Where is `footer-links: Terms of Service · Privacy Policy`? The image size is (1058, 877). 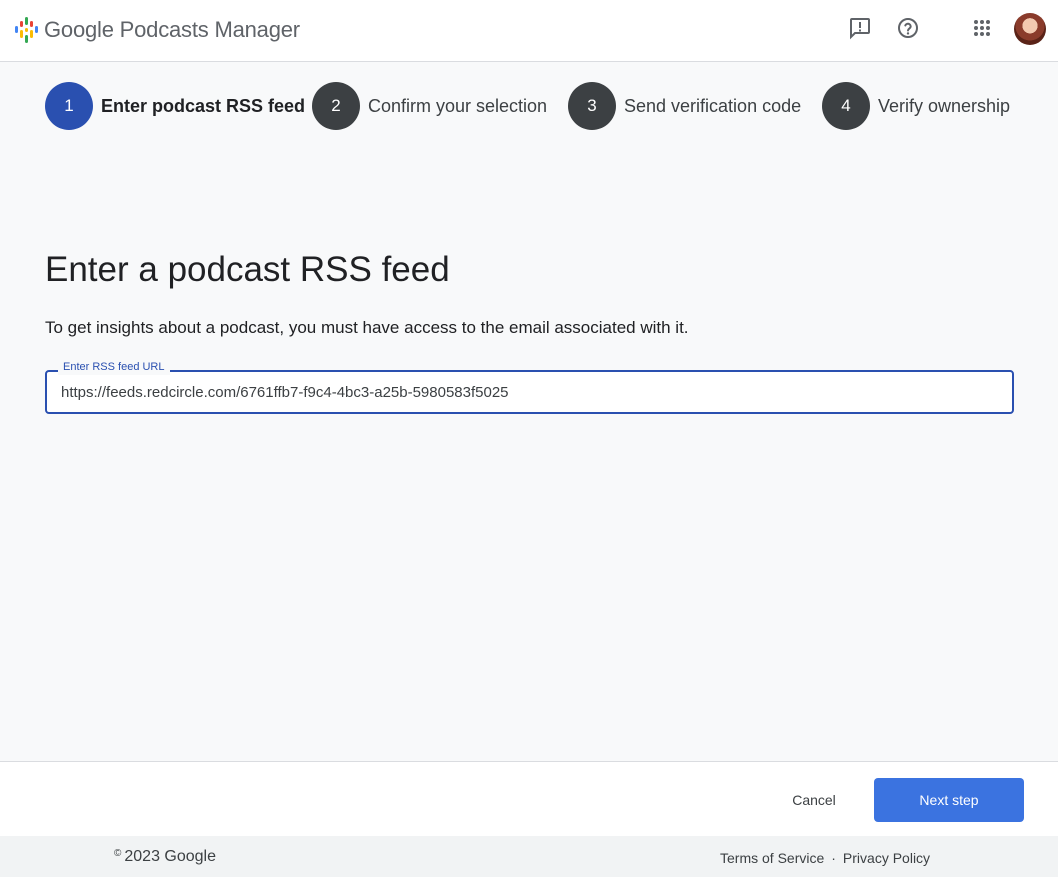 footer-links: Terms of Service · Privacy Policy is located at coordinates (825, 858).